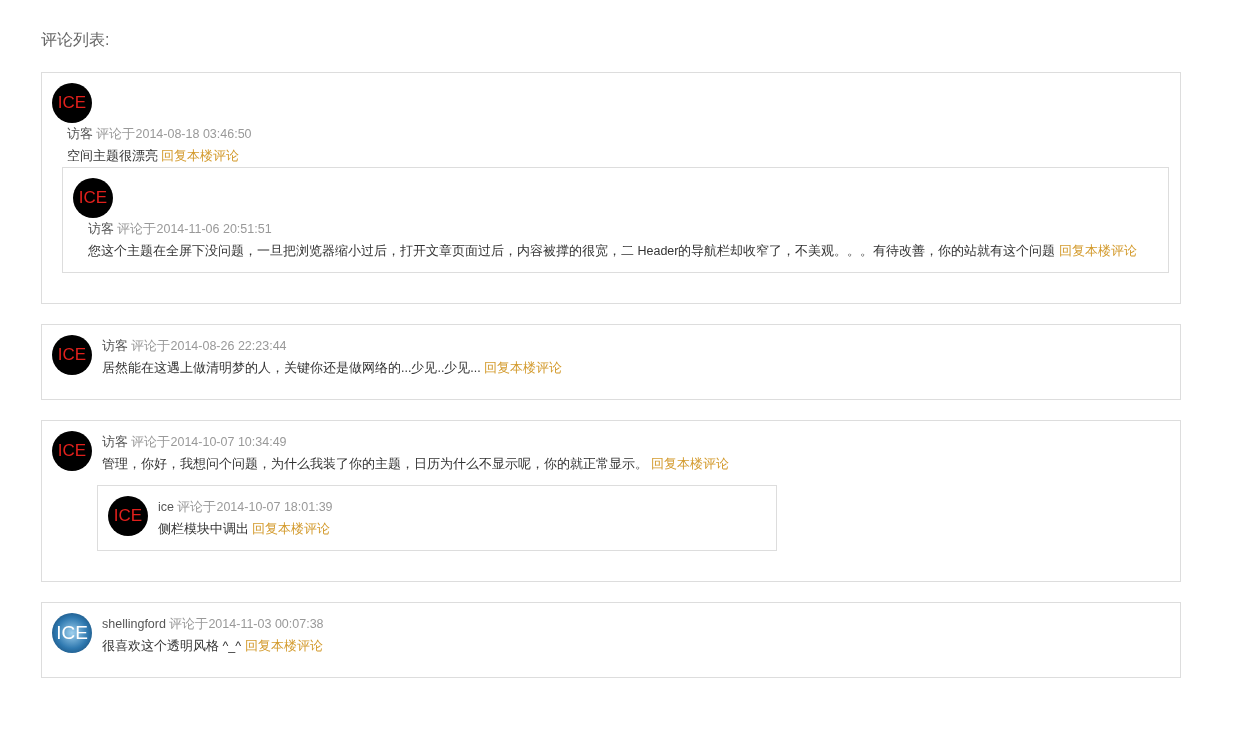  I want to click on comment-time: 评论于2014-11-06 20:51:51, so click(194, 229).